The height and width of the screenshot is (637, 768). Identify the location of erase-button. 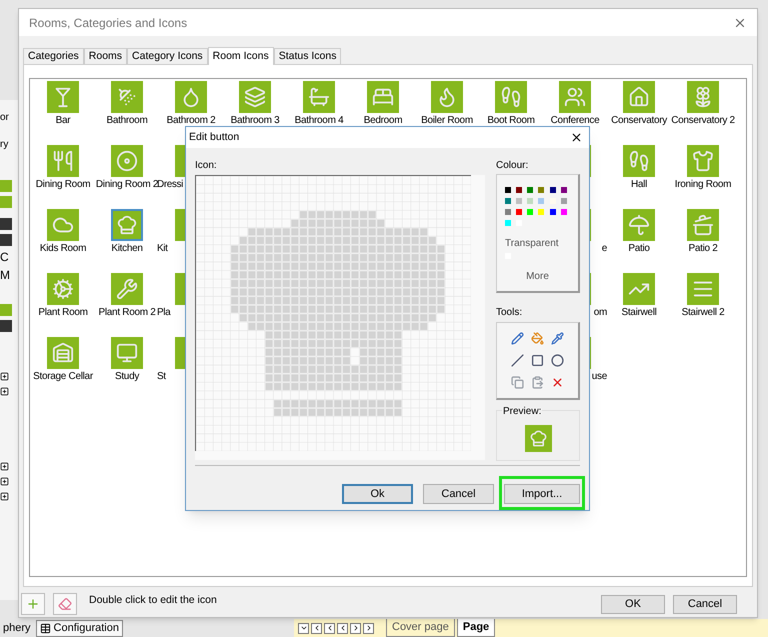
(65, 604).